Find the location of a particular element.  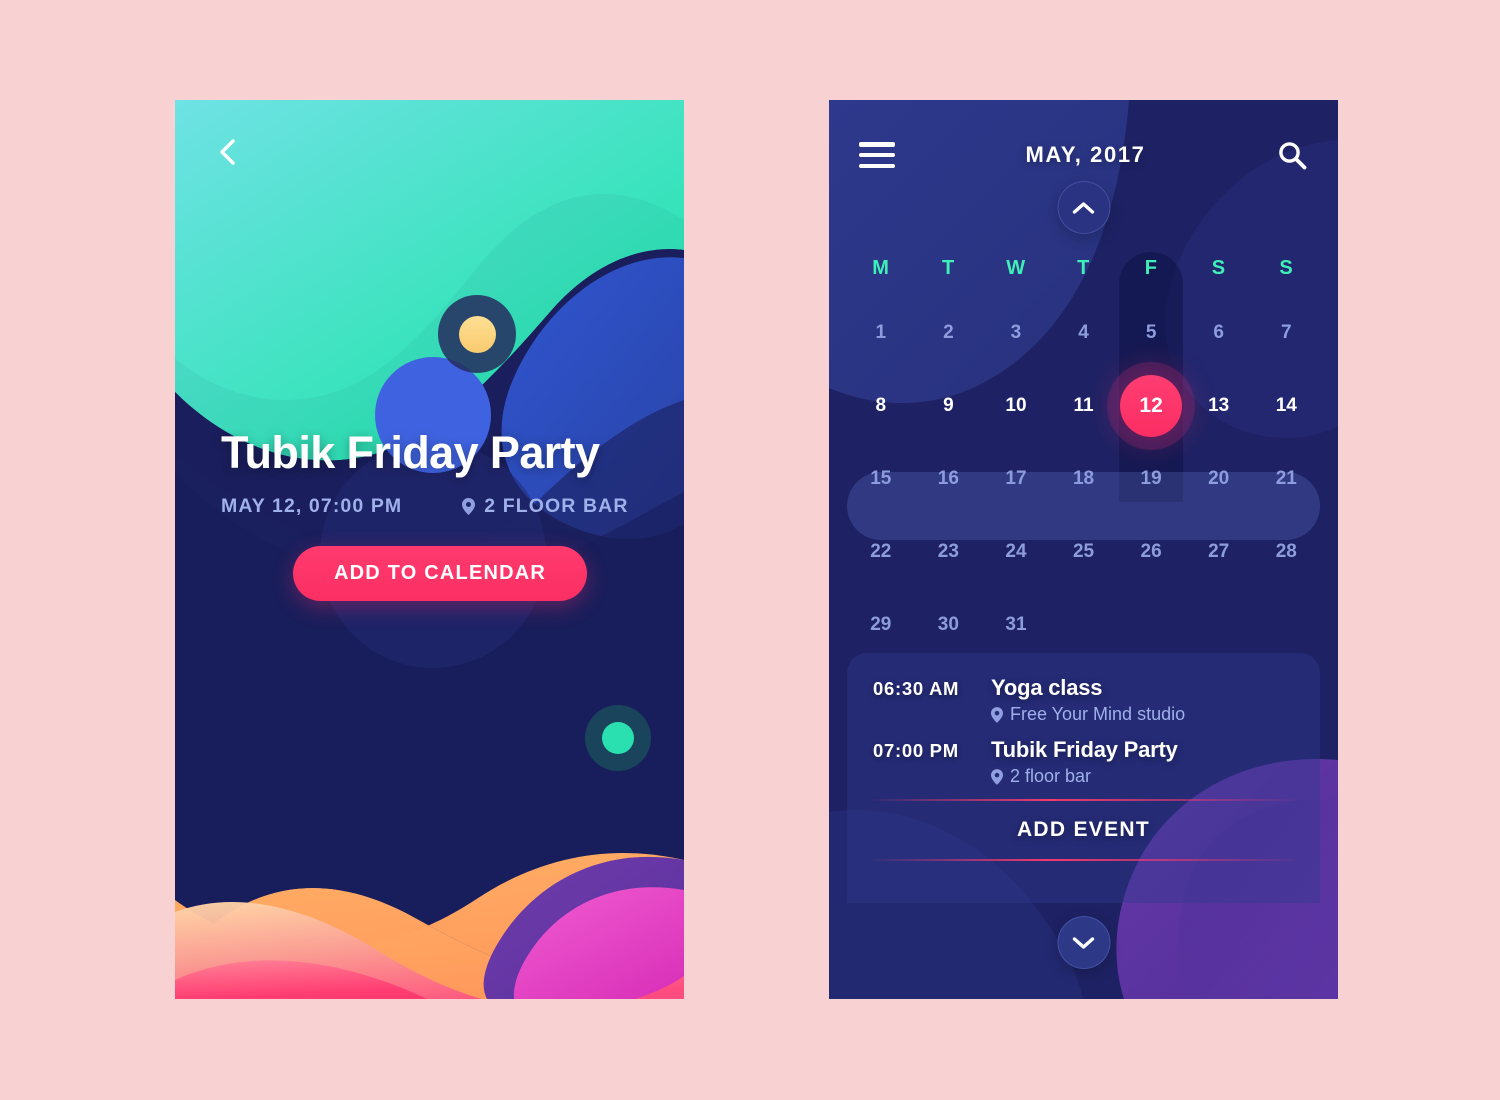

day-cell: 3 is located at coordinates (1016, 332).